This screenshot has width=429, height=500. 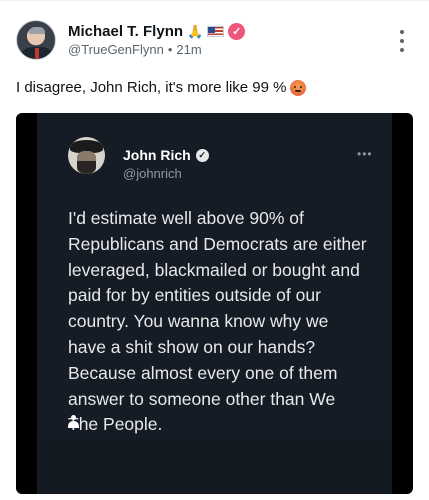 I want to click on praying-hands-icon: 🙏, so click(x=195, y=31).